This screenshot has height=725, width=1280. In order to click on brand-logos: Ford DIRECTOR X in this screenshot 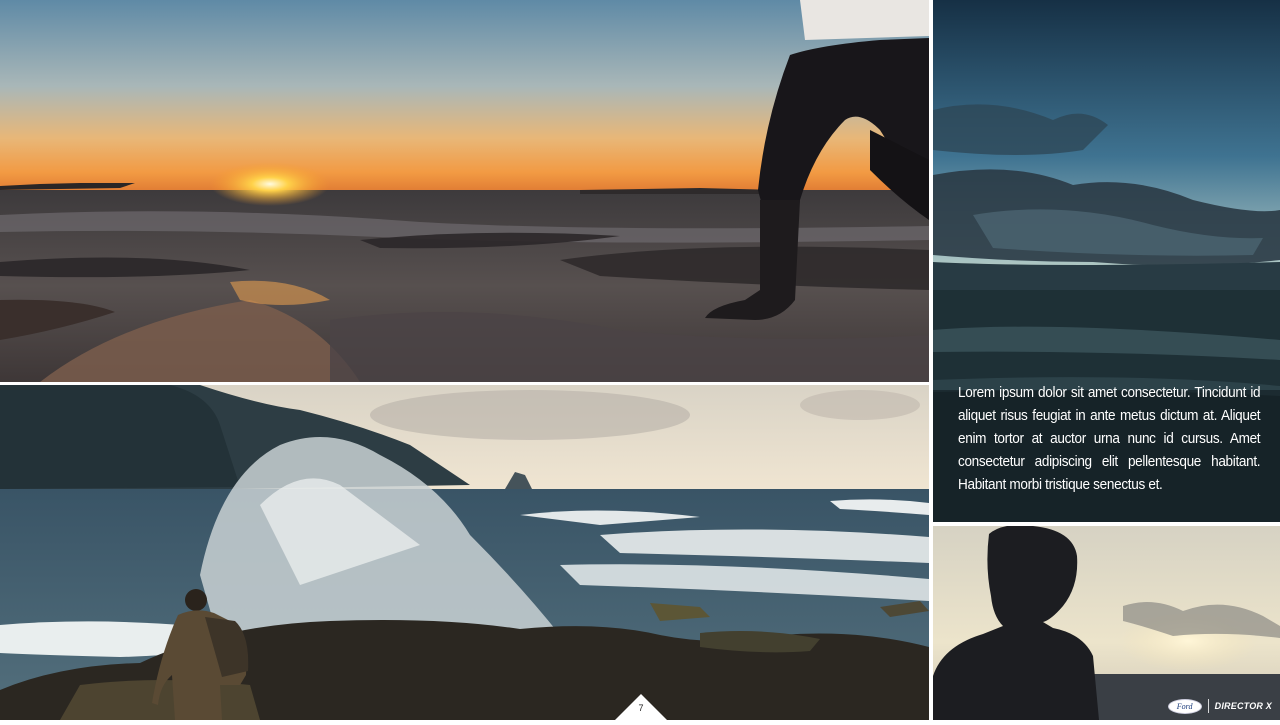, I will do `click(1219, 706)`.